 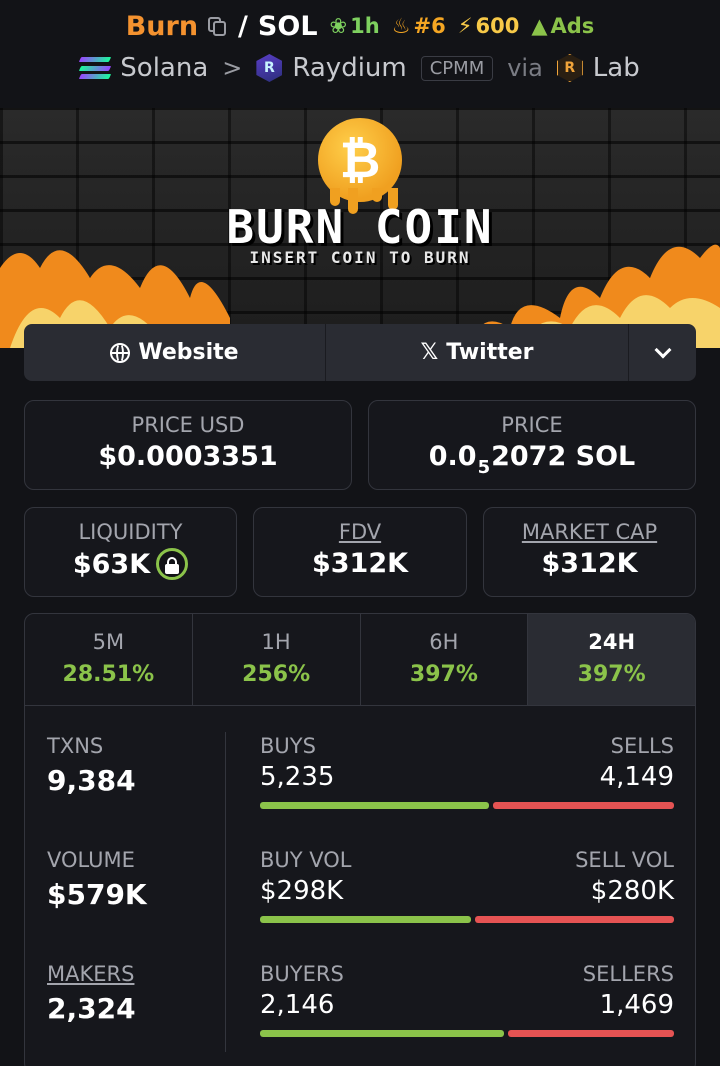 What do you see at coordinates (306, 860) in the screenshot?
I see `buy-vol-label: BUY VOL` at bounding box center [306, 860].